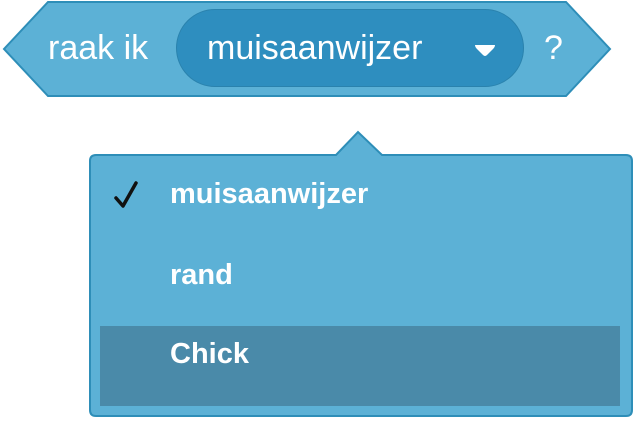 Image resolution: width=637 pixels, height=423 pixels. I want to click on checkmark-icon, so click(126, 194).